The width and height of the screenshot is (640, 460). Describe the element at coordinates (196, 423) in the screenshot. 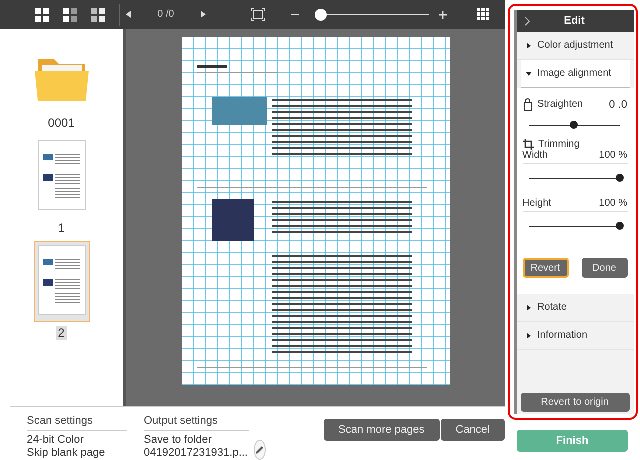

I see `section-title: Output settings` at that location.